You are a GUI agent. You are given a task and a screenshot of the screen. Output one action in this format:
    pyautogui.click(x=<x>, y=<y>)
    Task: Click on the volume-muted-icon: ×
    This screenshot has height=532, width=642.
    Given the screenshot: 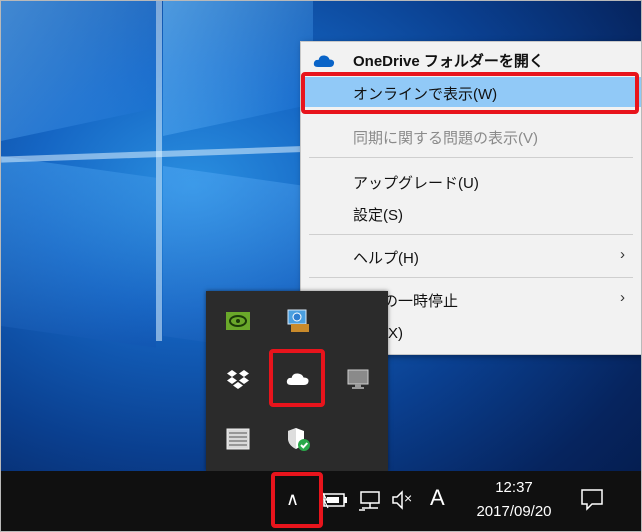 What is the action you would take?
    pyautogui.click(x=406, y=500)
    